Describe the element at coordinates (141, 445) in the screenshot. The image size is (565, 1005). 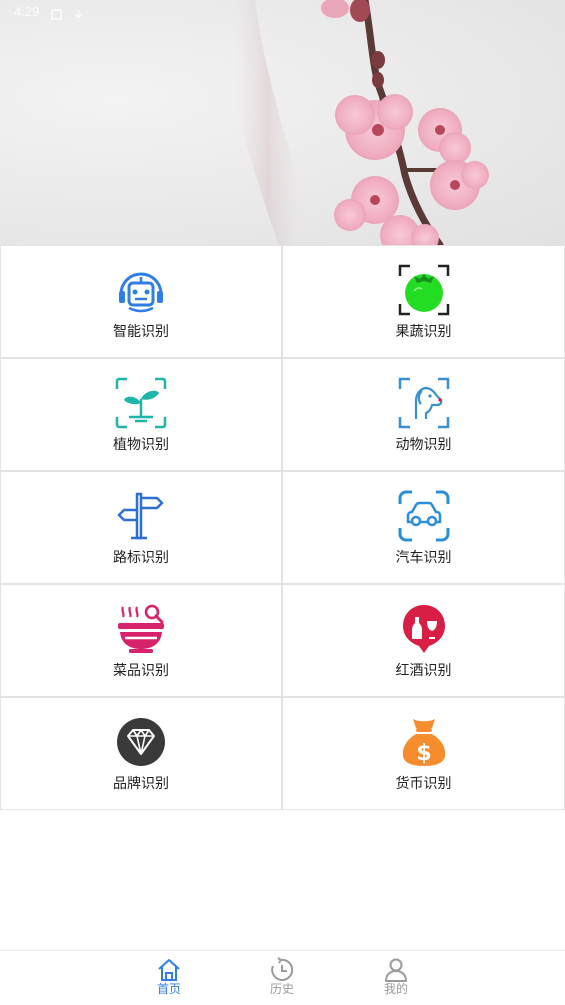
I see `grid-item-label: 植物识别` at that location.